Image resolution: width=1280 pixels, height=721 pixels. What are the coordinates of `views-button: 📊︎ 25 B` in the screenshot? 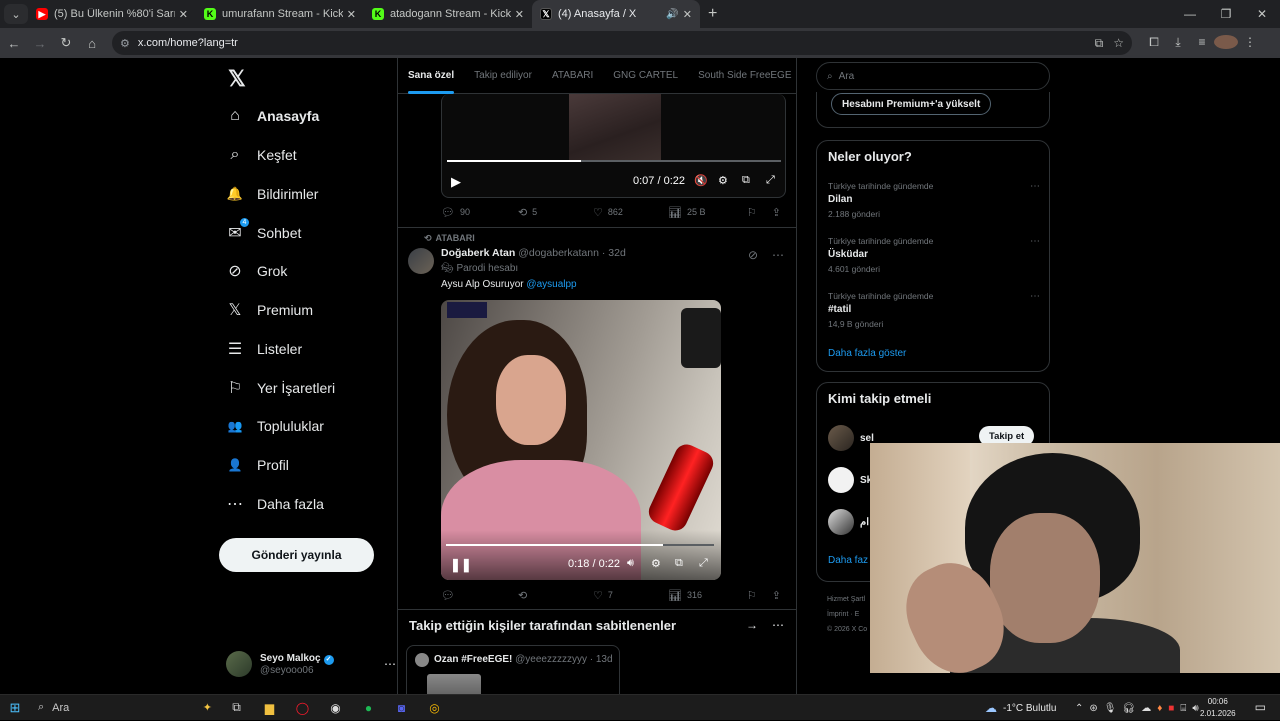 It's located at (707, 212).